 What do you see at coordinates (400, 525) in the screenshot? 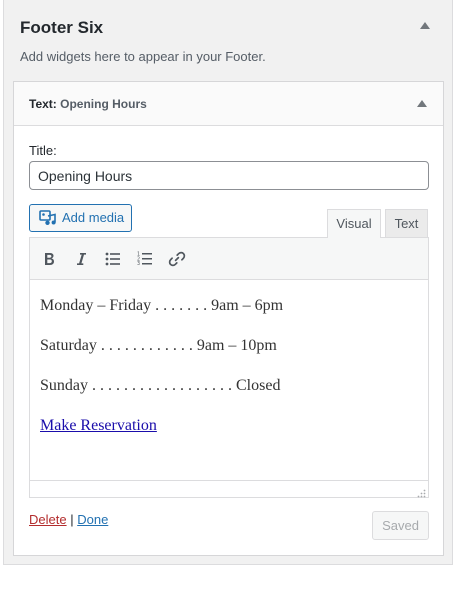
I see `saved-button: Saved` at bounding box center [400, 525].